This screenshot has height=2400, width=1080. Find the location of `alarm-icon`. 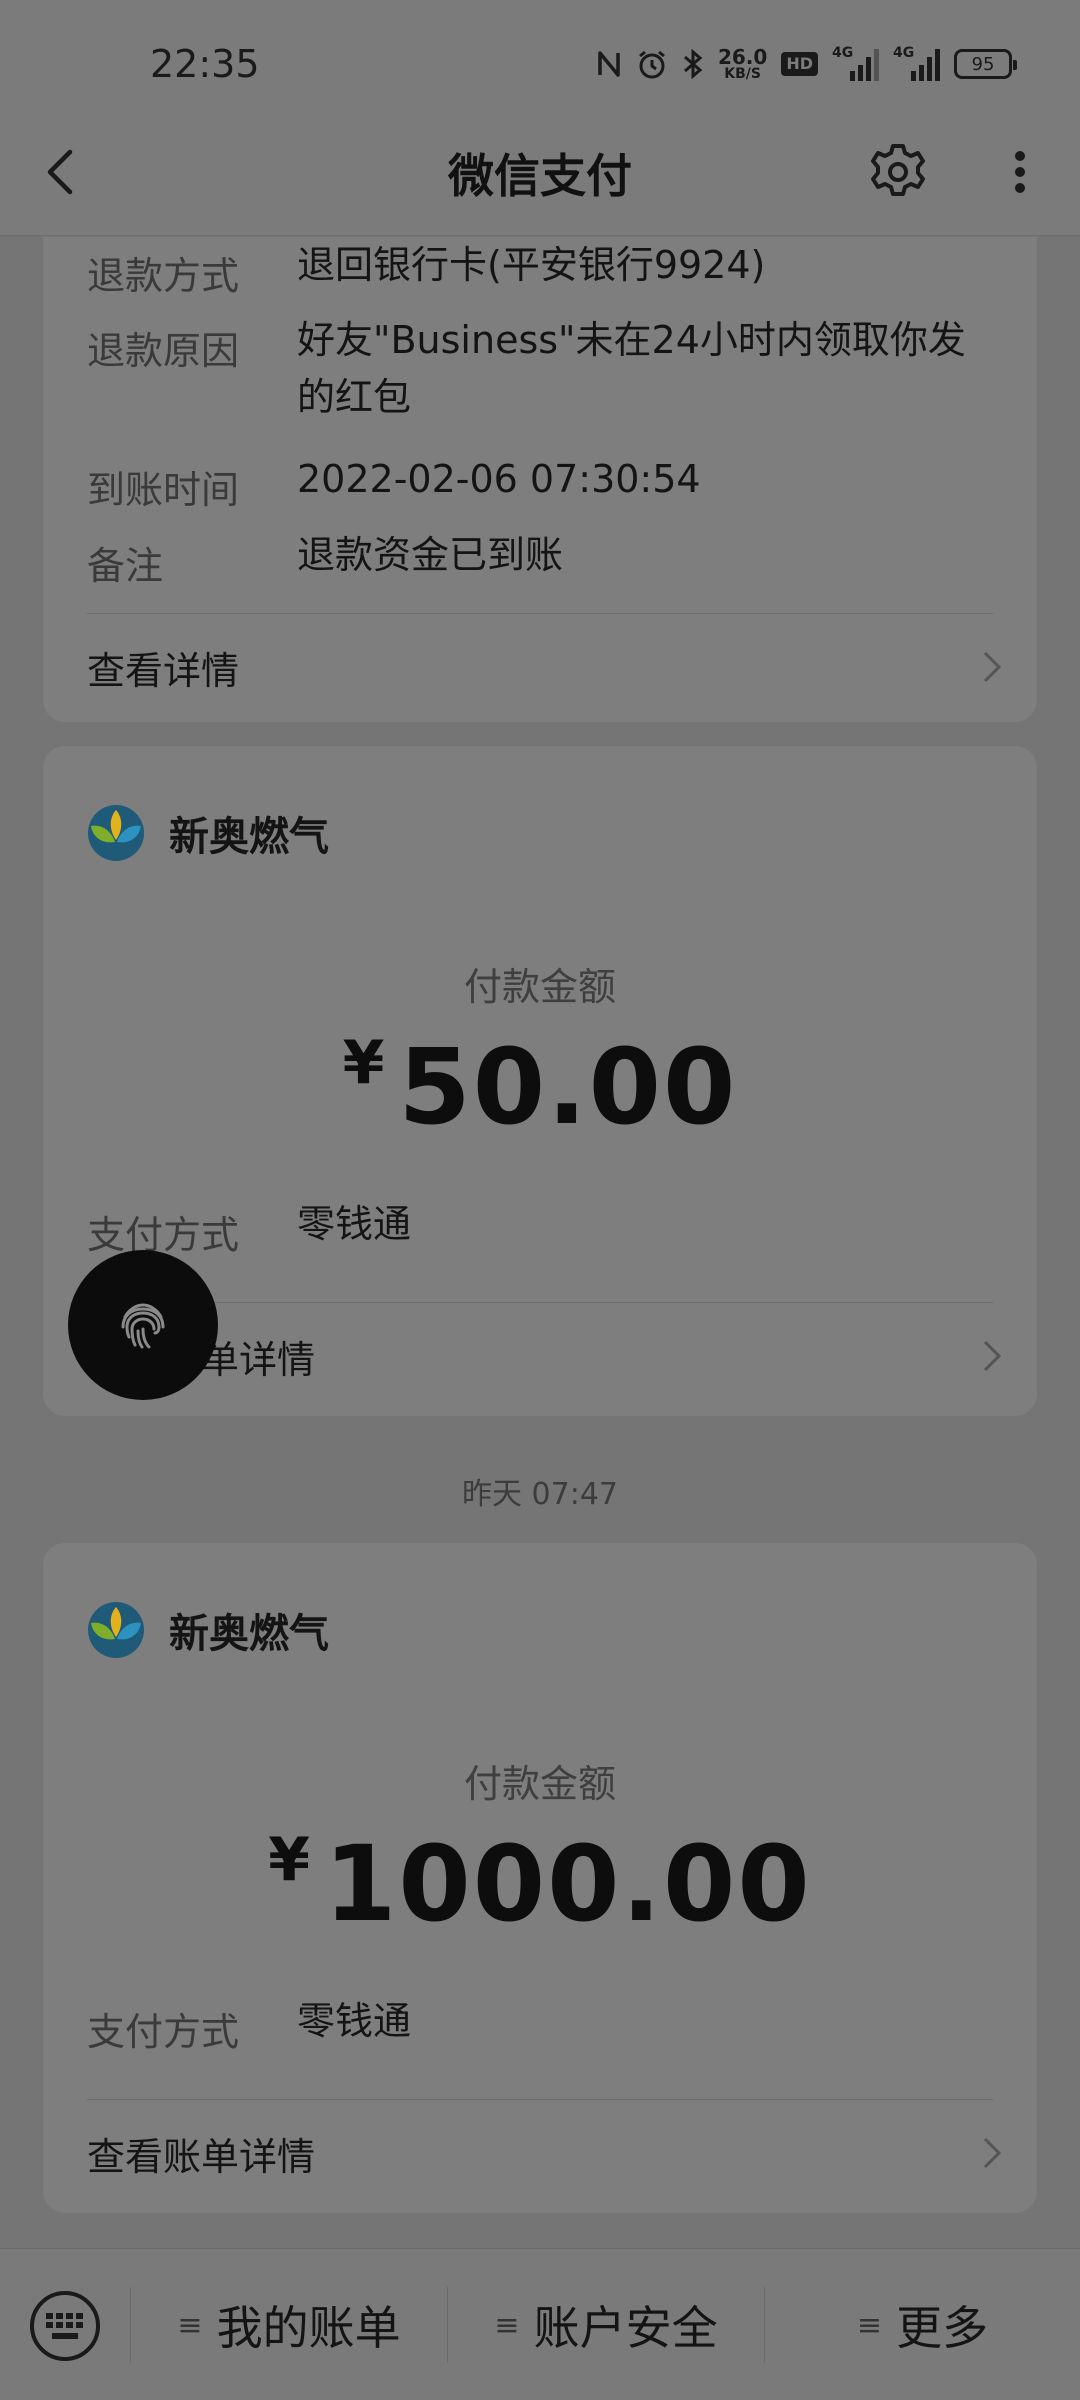

alarm-icon is located at coordinates (652, 64).